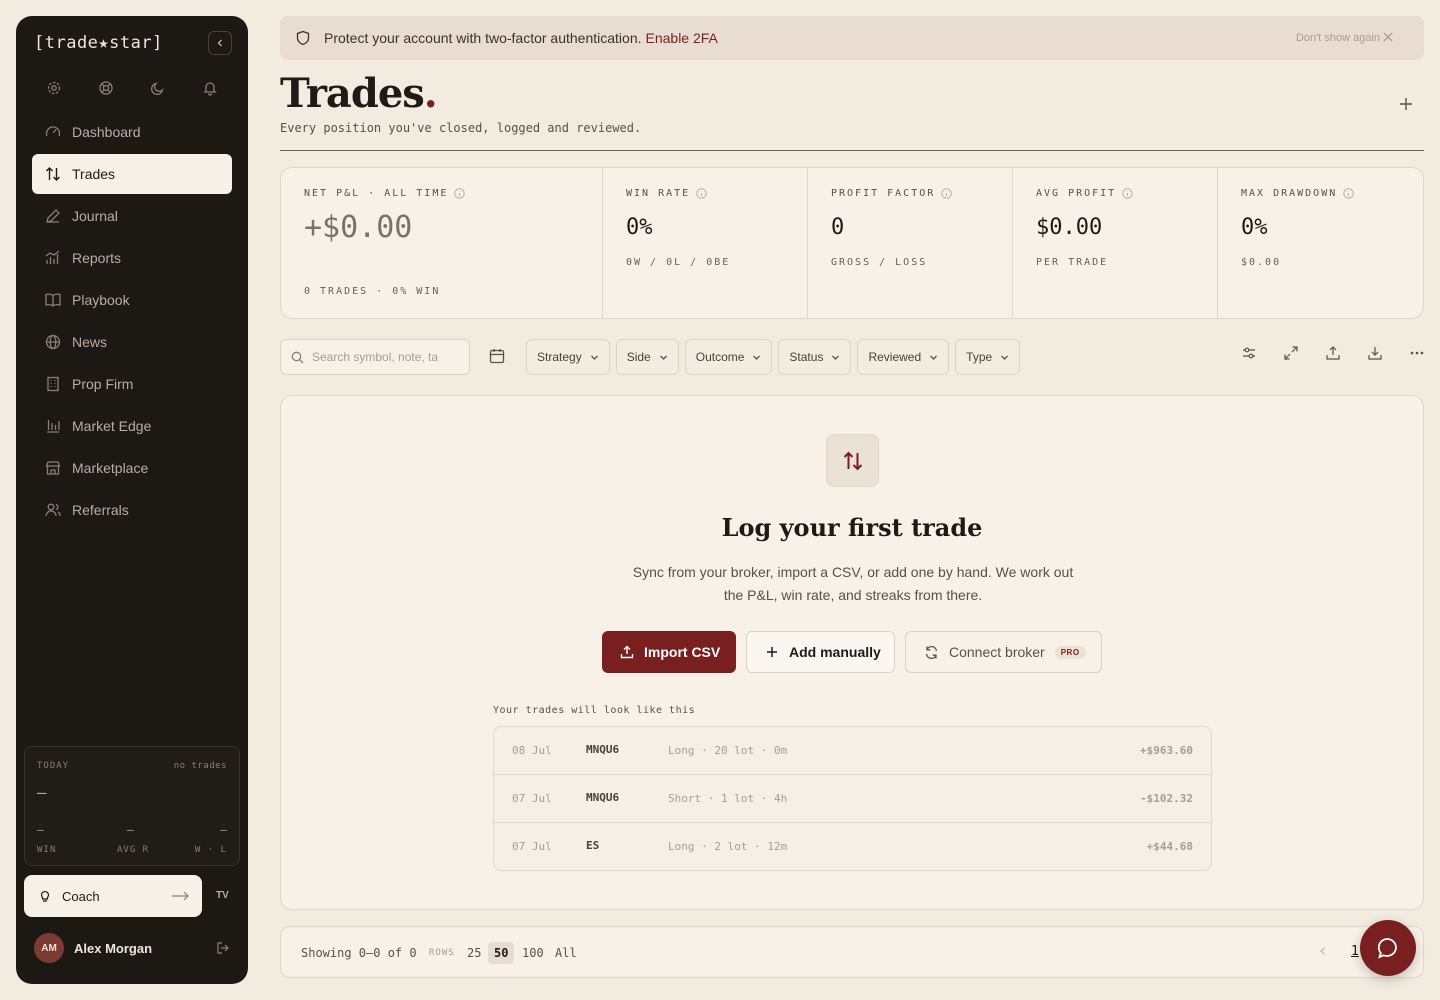 This screenshot has width=1440, height=1000. I want to click on nav-label: Referrals, so click(100, 510).